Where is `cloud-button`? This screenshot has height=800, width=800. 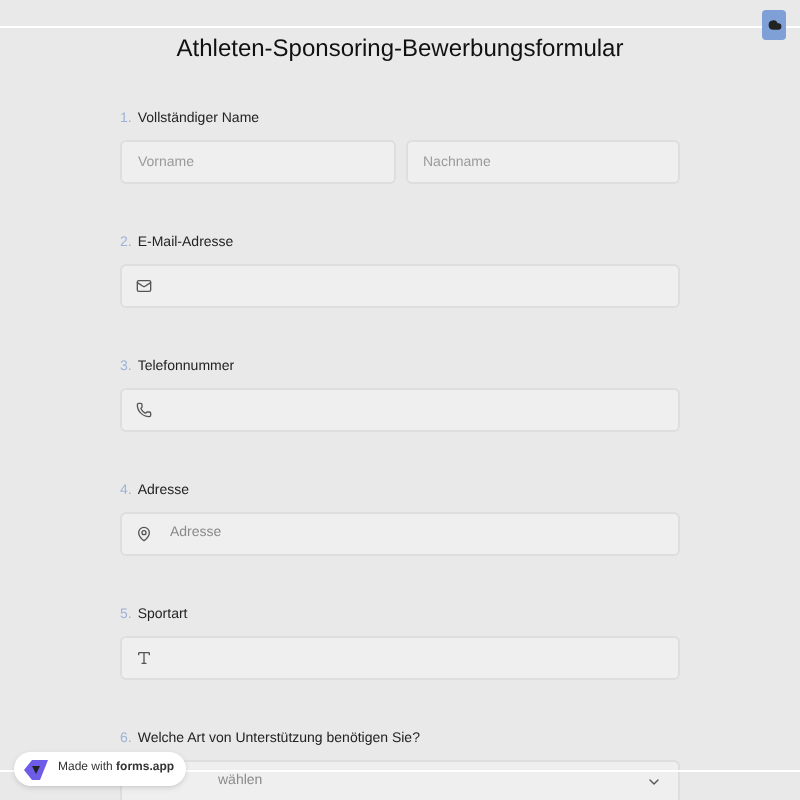 cloud-button is located at coordinates (774, 25).